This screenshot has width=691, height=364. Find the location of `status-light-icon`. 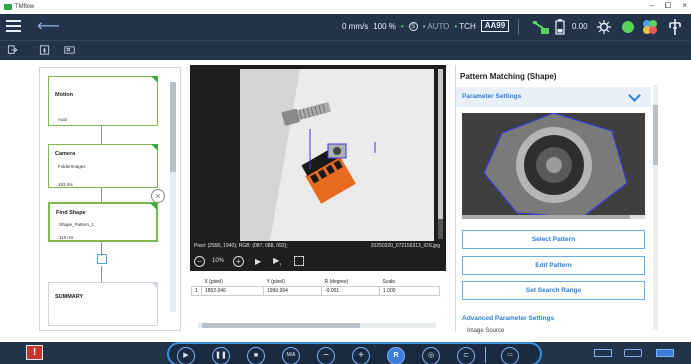

status-light-icon is located at coordinates (628, 27).